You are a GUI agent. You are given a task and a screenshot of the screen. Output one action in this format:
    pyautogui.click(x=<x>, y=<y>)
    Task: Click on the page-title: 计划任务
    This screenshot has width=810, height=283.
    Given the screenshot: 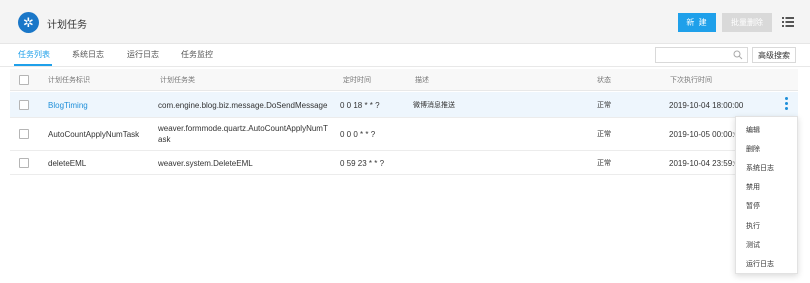 What is the action you would take?
    pyautogui.click(x=67, y=25)
    